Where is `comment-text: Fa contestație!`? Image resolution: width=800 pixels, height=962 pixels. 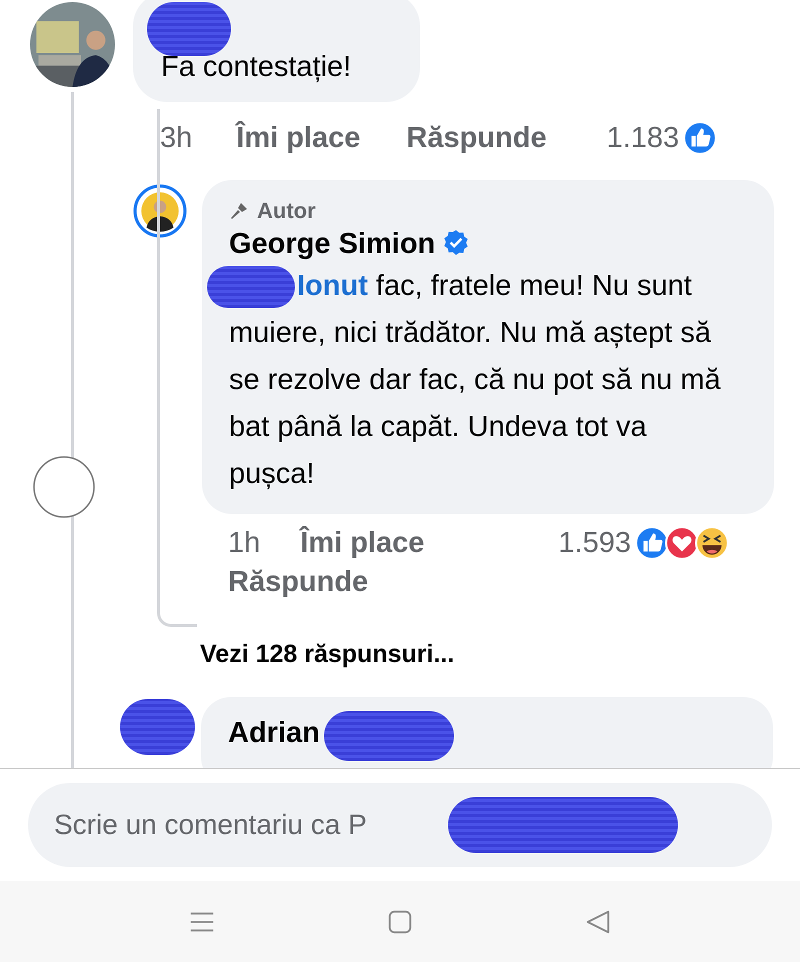 comment-text: Fa contestație! is located at coordinates (256, 67).